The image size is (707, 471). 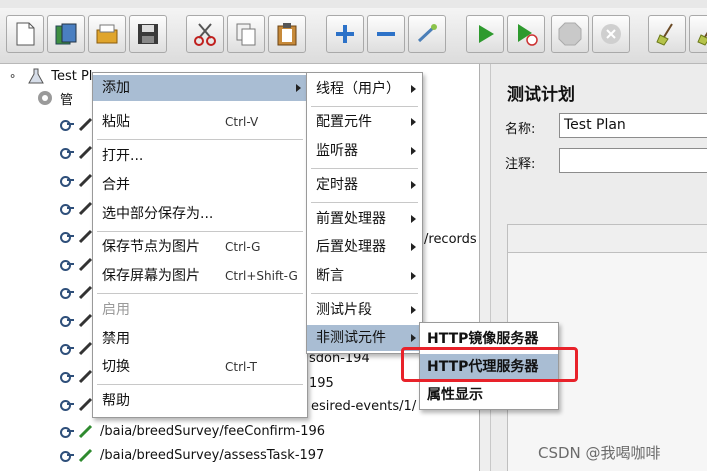 I want to click on toolbar, so click(x=353, y=36).